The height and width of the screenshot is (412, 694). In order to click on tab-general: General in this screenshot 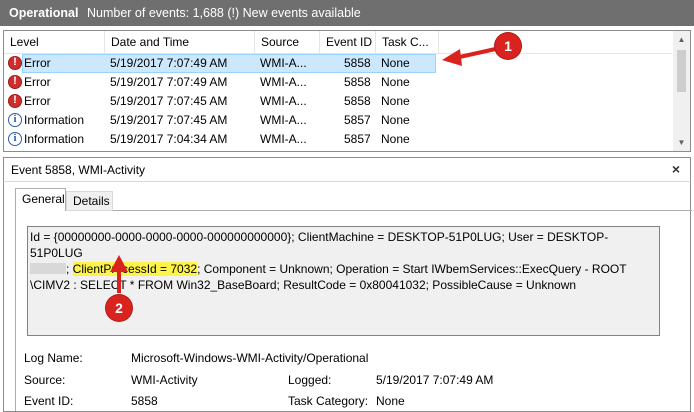, I will do `click(40, 199)`.